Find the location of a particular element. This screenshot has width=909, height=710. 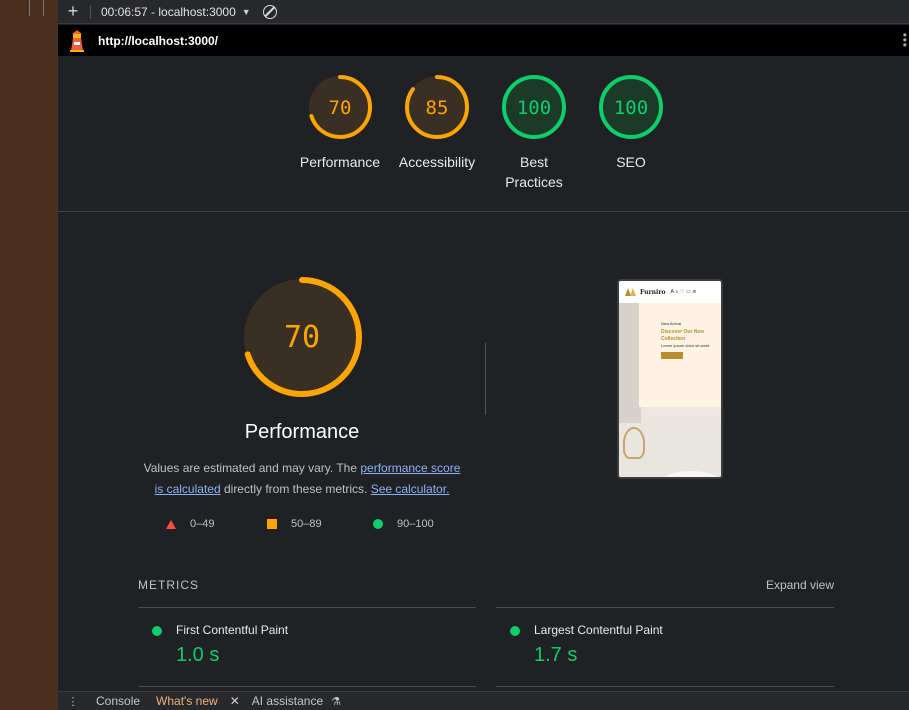

metric-name: Largest Contentful Paint is located at coordinates (598, 630).